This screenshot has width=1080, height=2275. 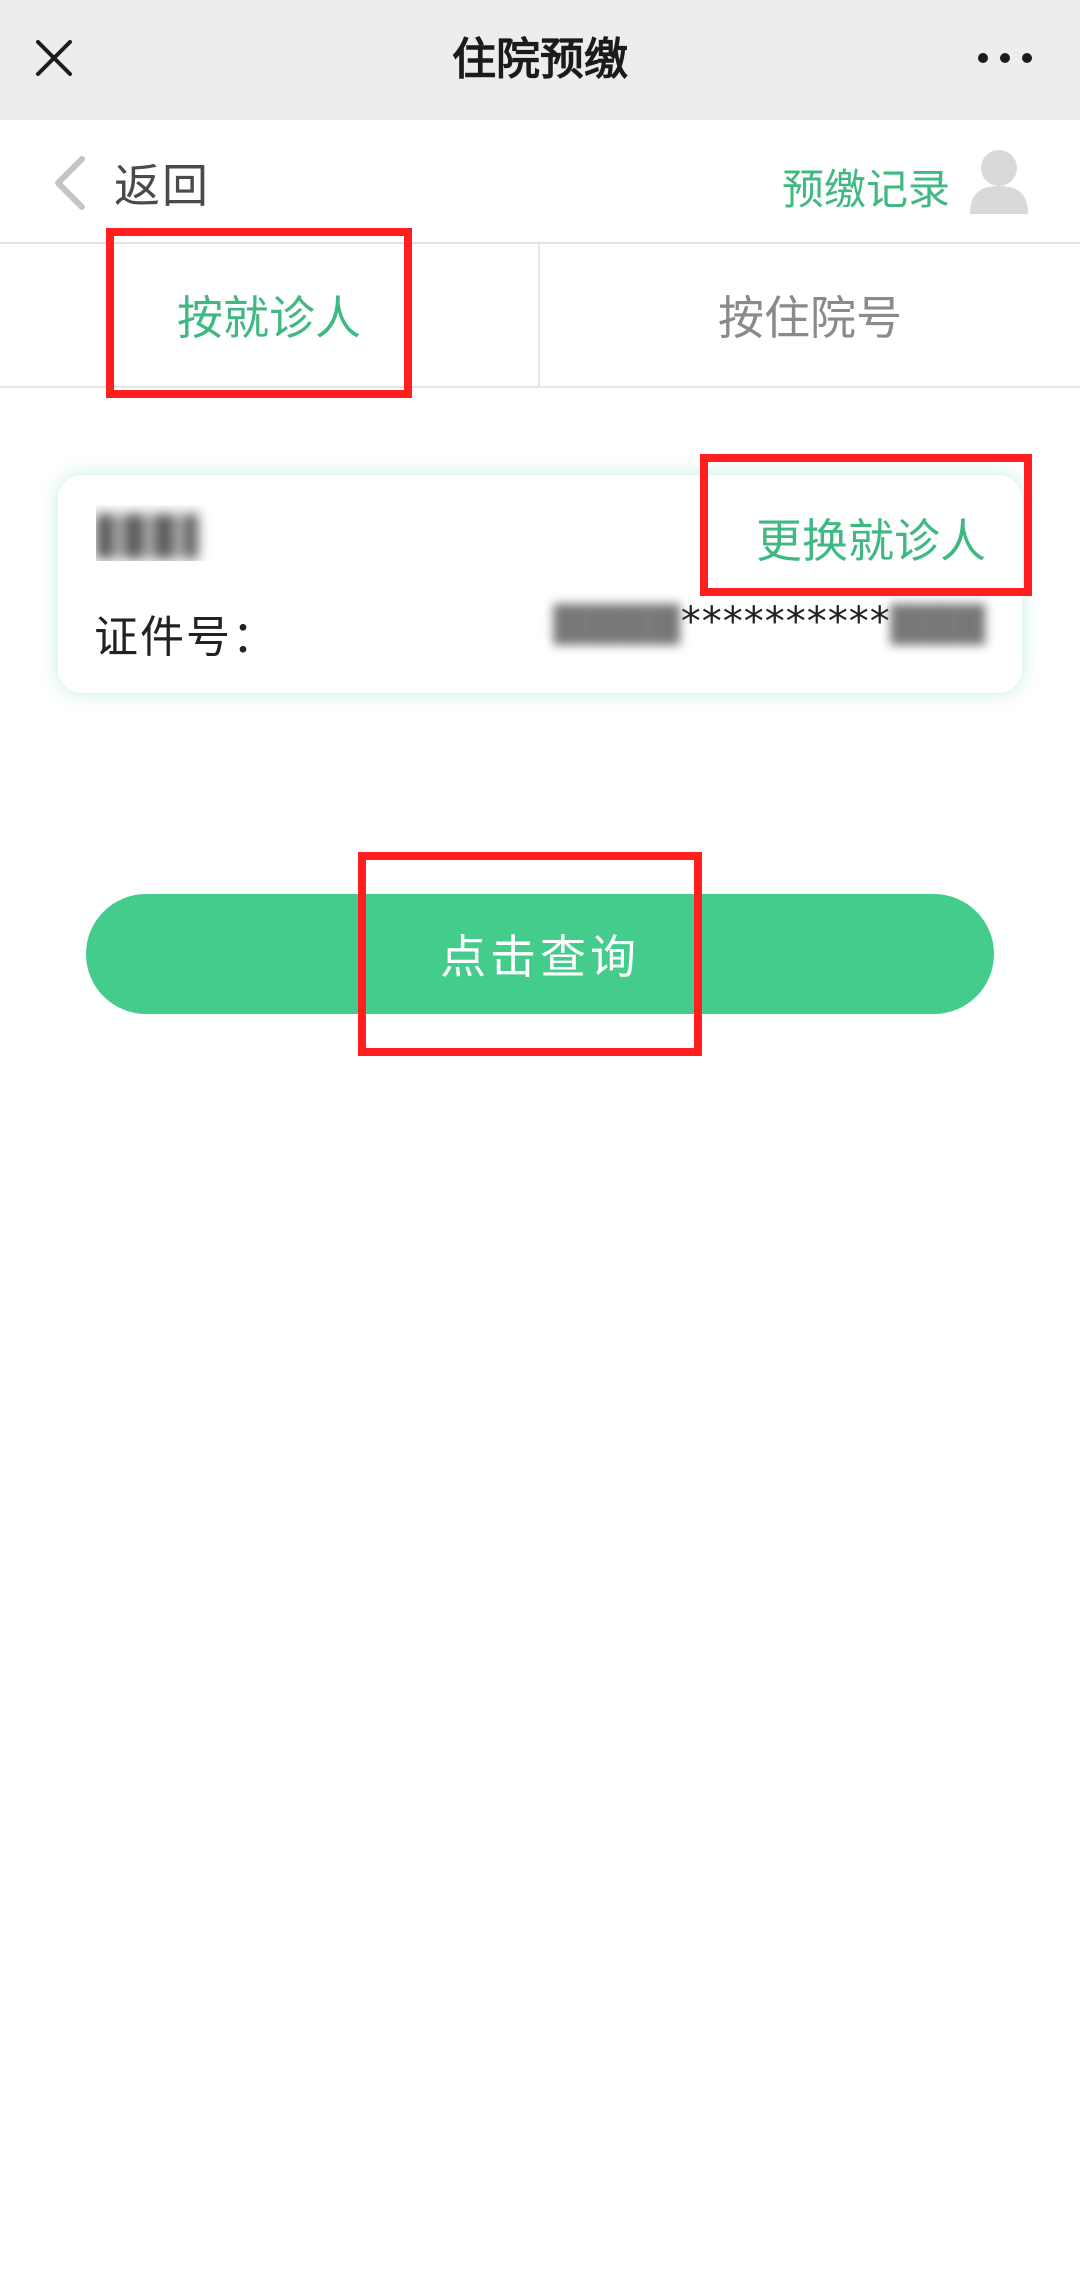 What do you see at coordinates (938, 622) in the screenshot?
I see `id-suffix: ▇▇▇` at bounding box center [938, 622].